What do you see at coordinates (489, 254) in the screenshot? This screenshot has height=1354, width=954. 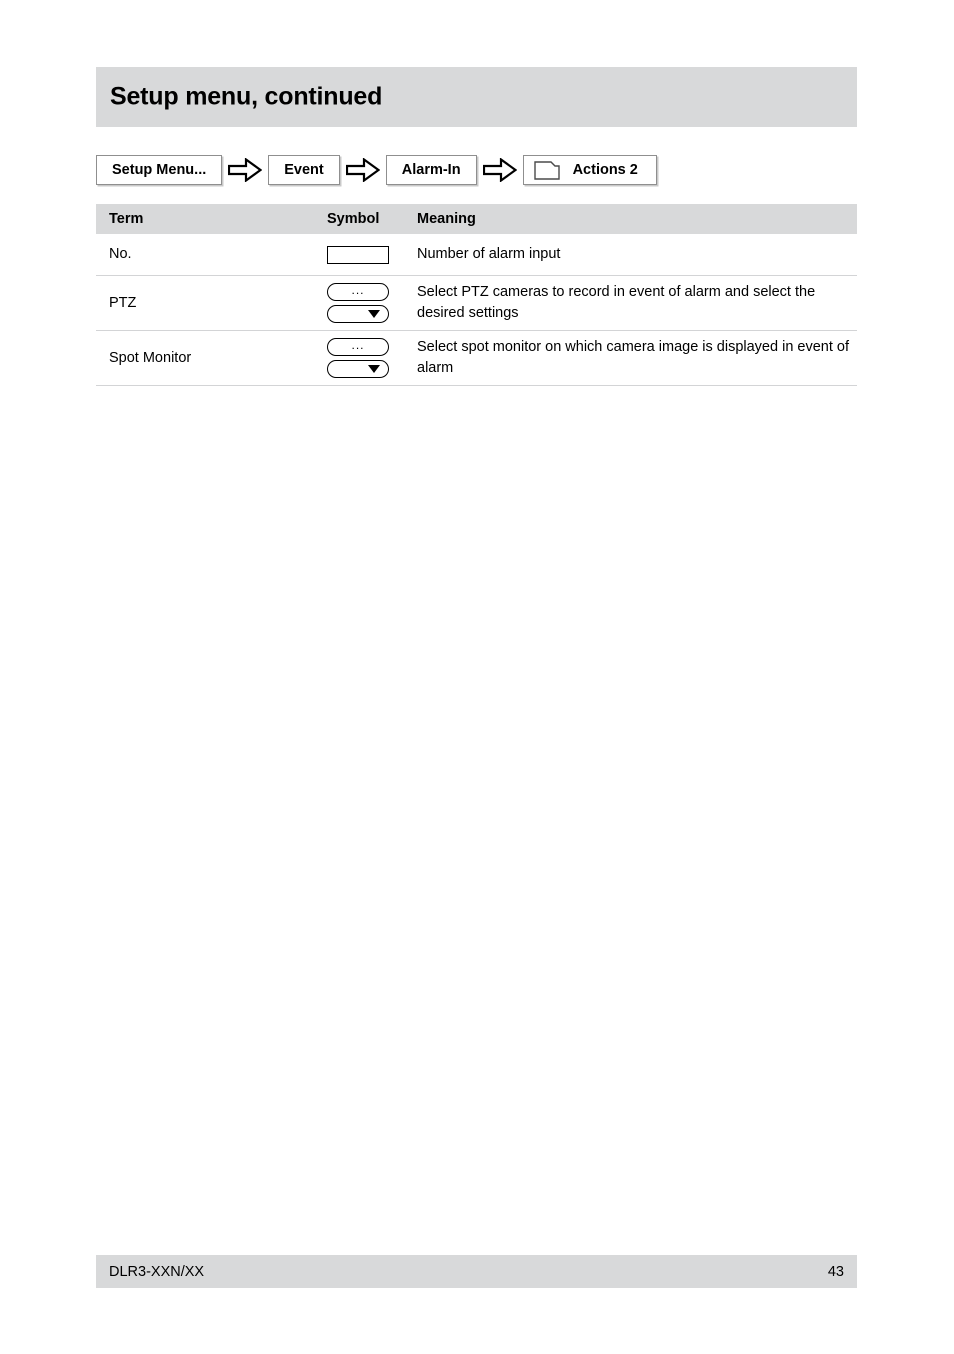 I see `row-meaning: Number of alarm input` at bounding box center [489, 254].